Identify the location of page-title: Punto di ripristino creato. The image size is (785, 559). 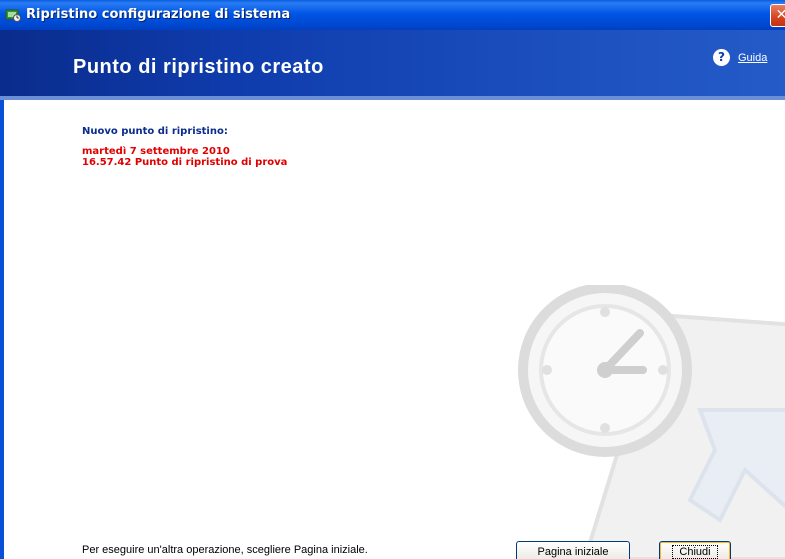
(198, 67).